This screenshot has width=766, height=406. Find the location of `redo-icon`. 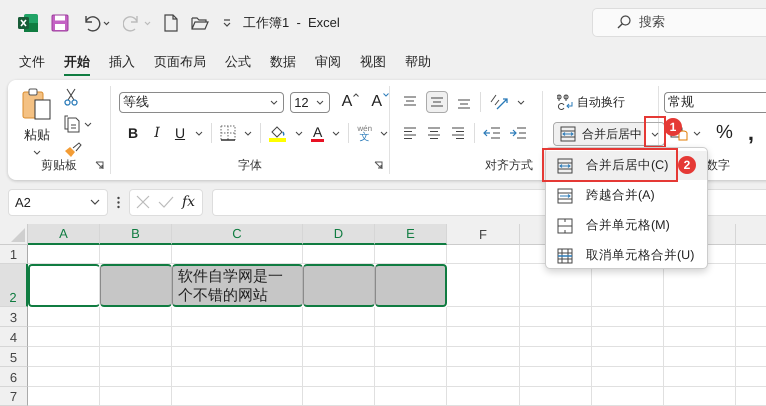

redo-icon is located at coordinates (137, 23).